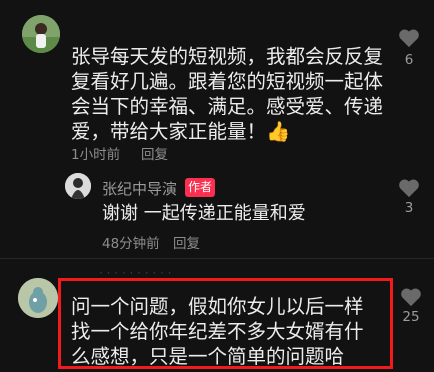  Describe the element at coordinates (204, 213) in the screenshot. I see `comment-text: 谢谢 一起传递正能量和爱` at that location.